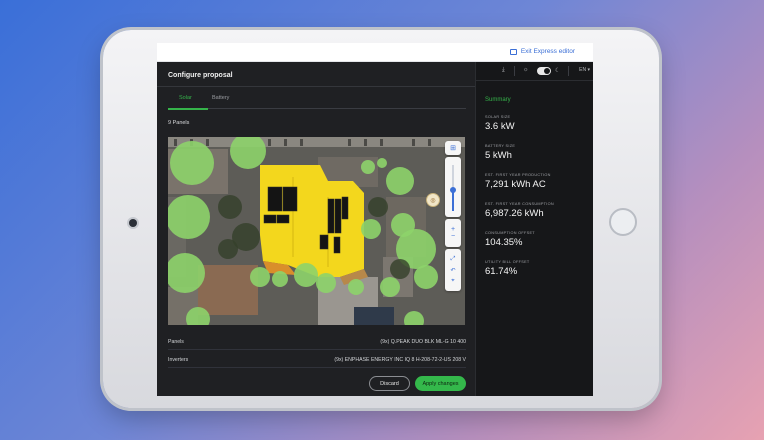  I want to click on inverters-label: Inverters, so click(178, 359).